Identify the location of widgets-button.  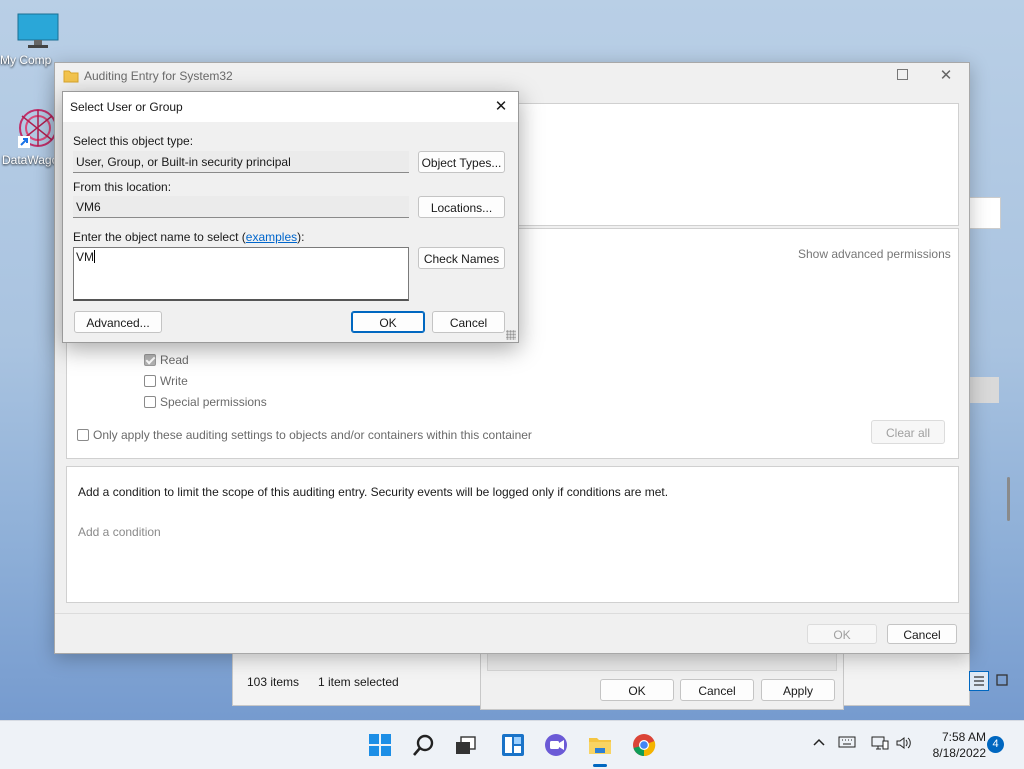
(513, 745).